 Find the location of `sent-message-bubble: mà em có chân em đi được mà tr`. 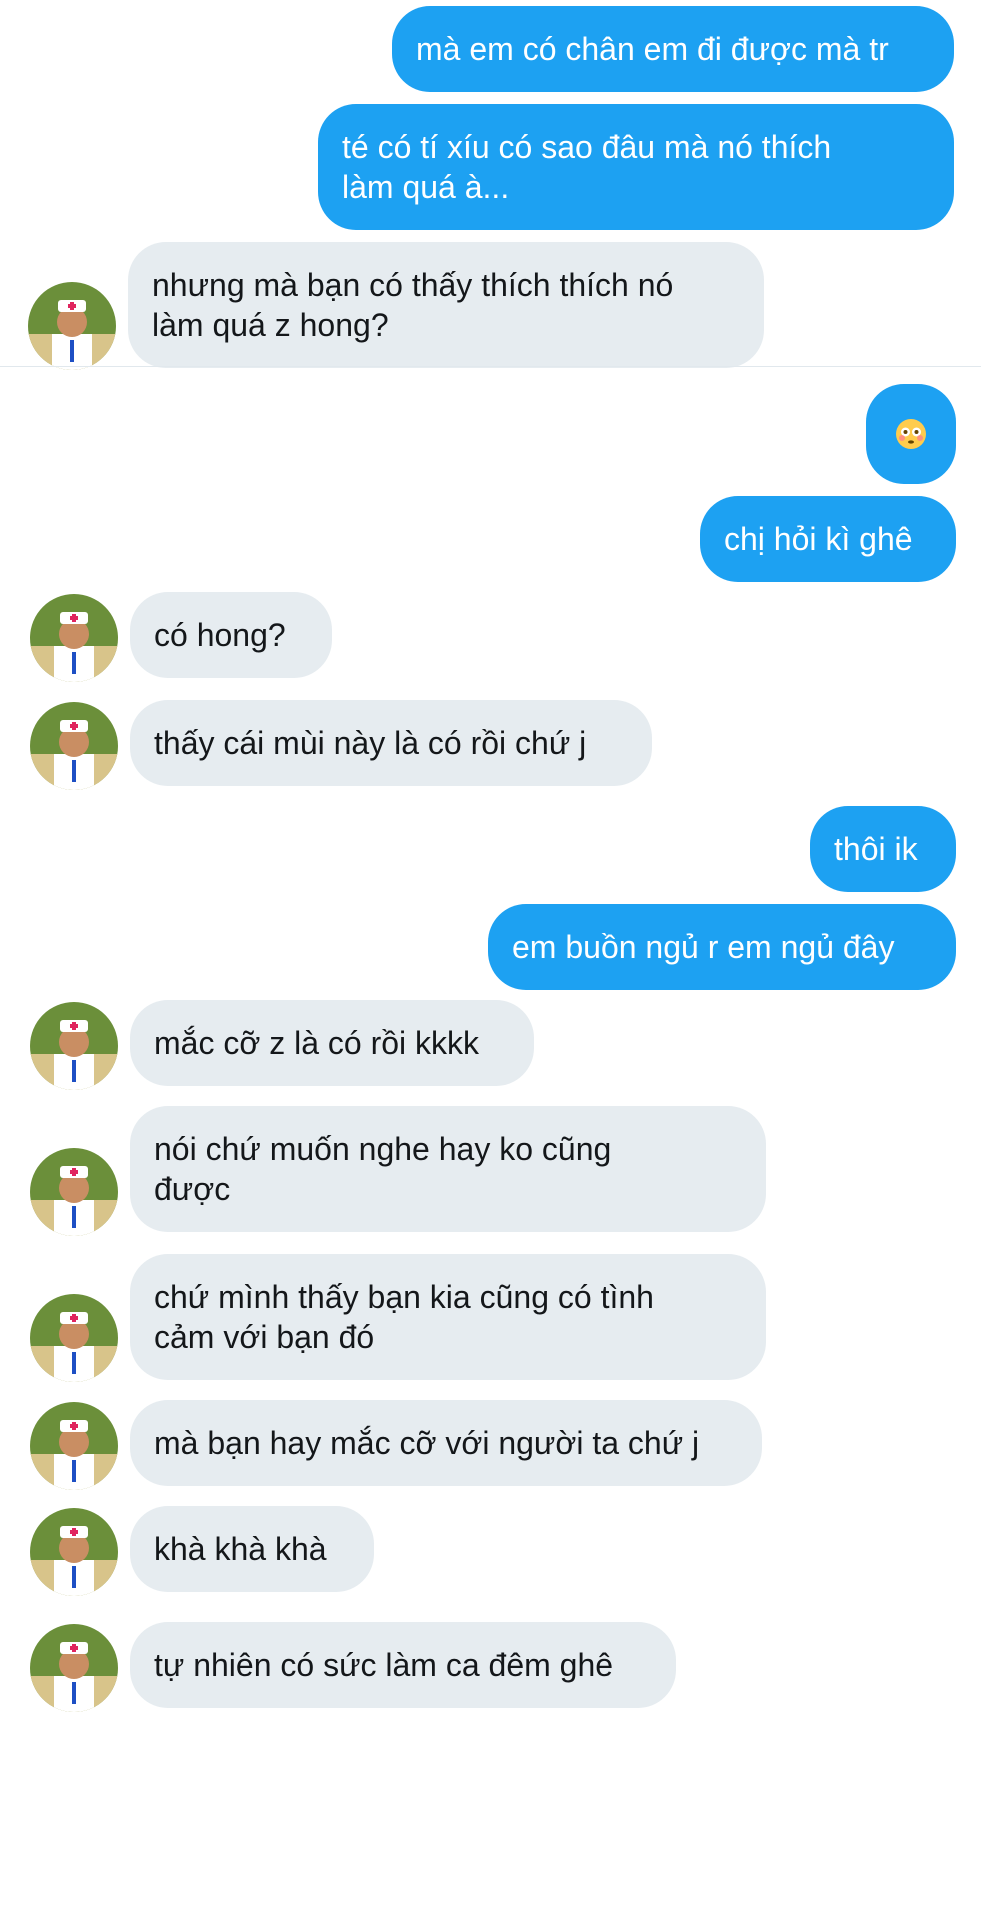

sent-message-bubble: mà em có chân em đi được mà tr is located at coordinates (673, 49).